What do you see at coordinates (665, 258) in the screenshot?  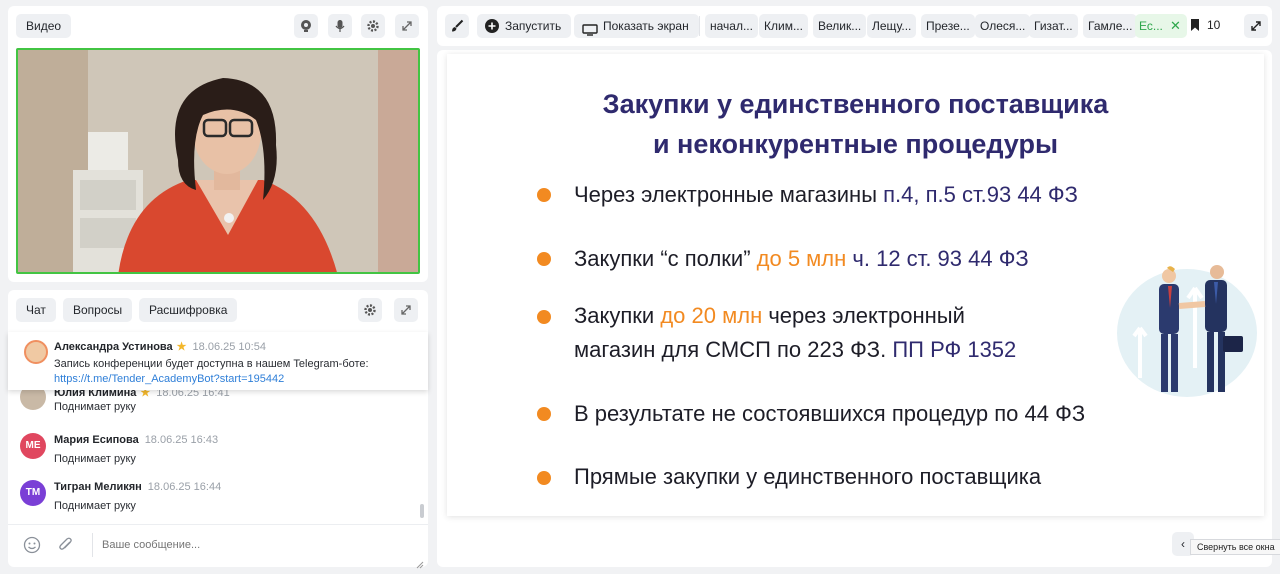 I see `bullet-text: Закупки “с полки”` at bounding box center [665, 258].